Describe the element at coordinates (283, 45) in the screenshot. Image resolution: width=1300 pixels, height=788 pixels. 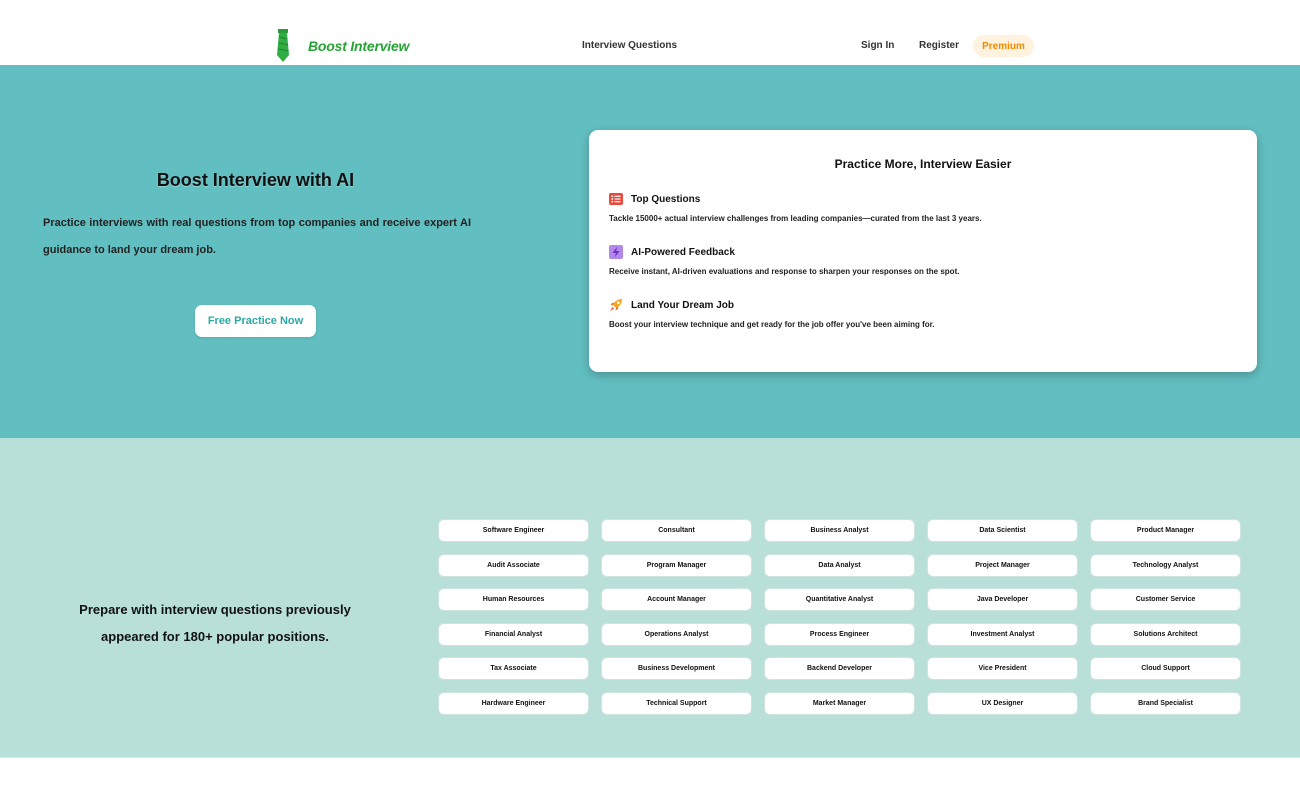
I see `necktie-icon` at that location.